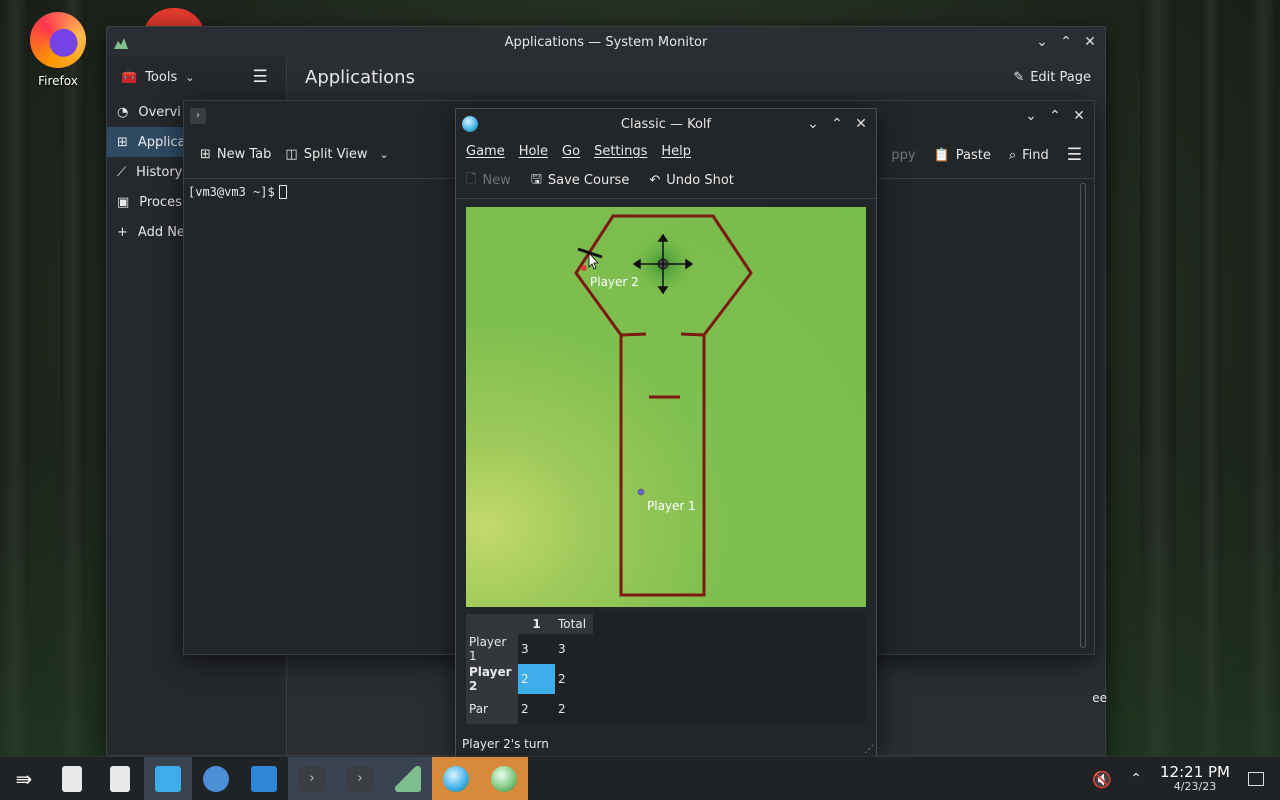 The image size is (1280, 800). Describe the element at coordinates (1256, 779) in the screenshot. I see `show-desktop-icon` at that location.